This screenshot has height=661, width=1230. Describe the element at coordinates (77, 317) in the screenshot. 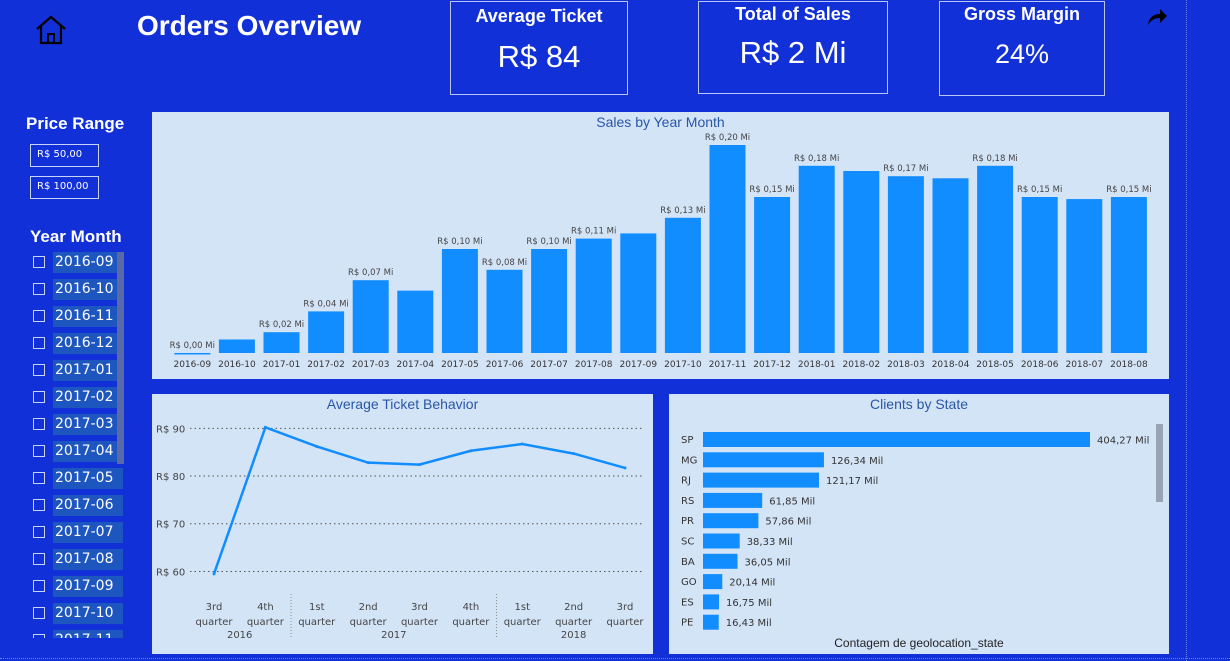

I see `year-month-item: 2016-11` at that location.